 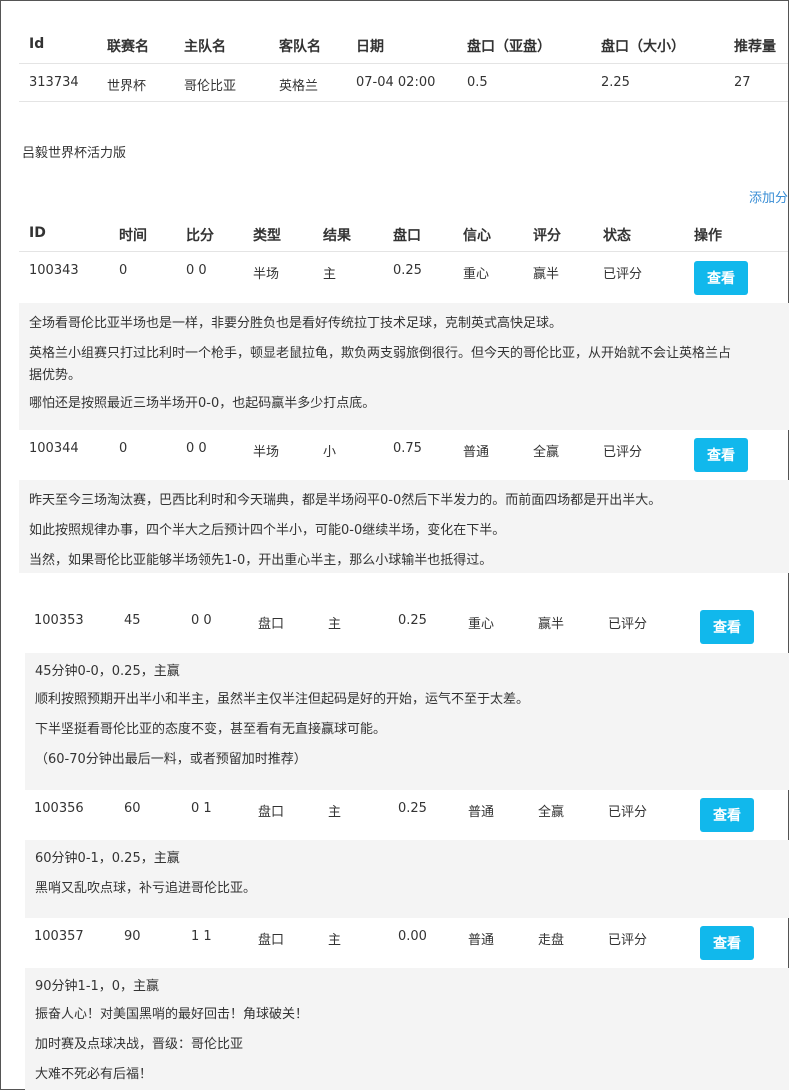 I want to click on analysis-line: 大难不死必有后福！, so click(x=94, y=1074).